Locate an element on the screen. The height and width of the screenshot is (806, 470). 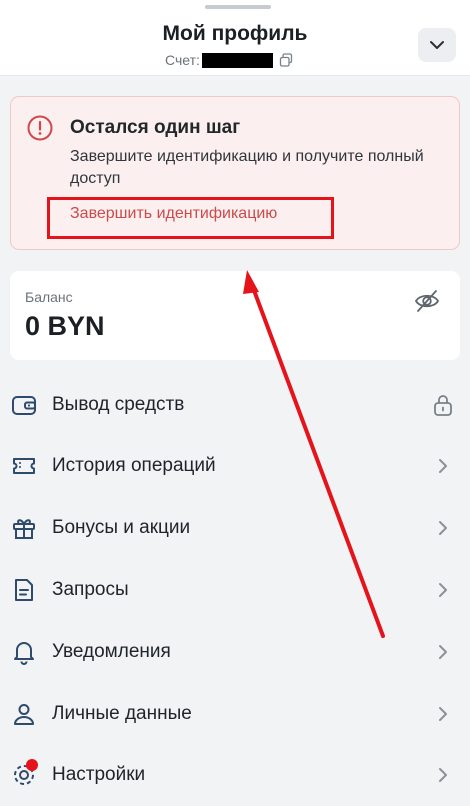
menu-item-label: Настройки is located at coordinates (99, 774).